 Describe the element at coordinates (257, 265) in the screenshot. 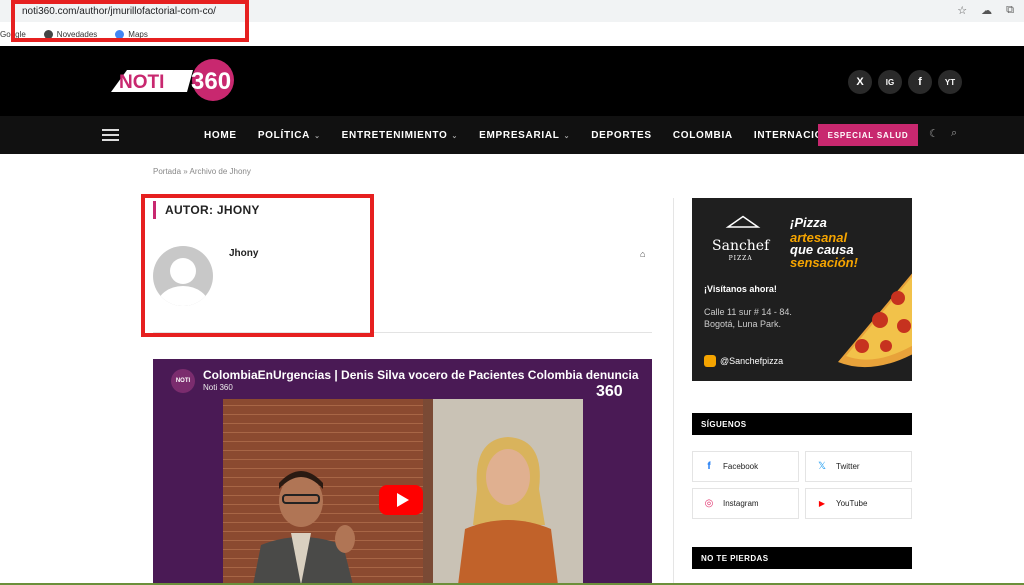

I see `highlight-box-author` at that location.